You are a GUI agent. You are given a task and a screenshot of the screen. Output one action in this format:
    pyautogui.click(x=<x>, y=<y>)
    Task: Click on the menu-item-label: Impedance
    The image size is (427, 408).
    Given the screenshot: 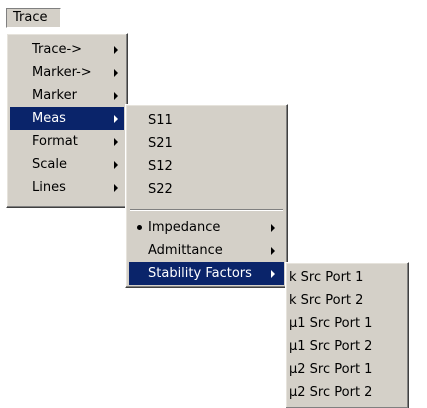 What is the action you would take?
    pyautogui.click(x=184, y=227)
    